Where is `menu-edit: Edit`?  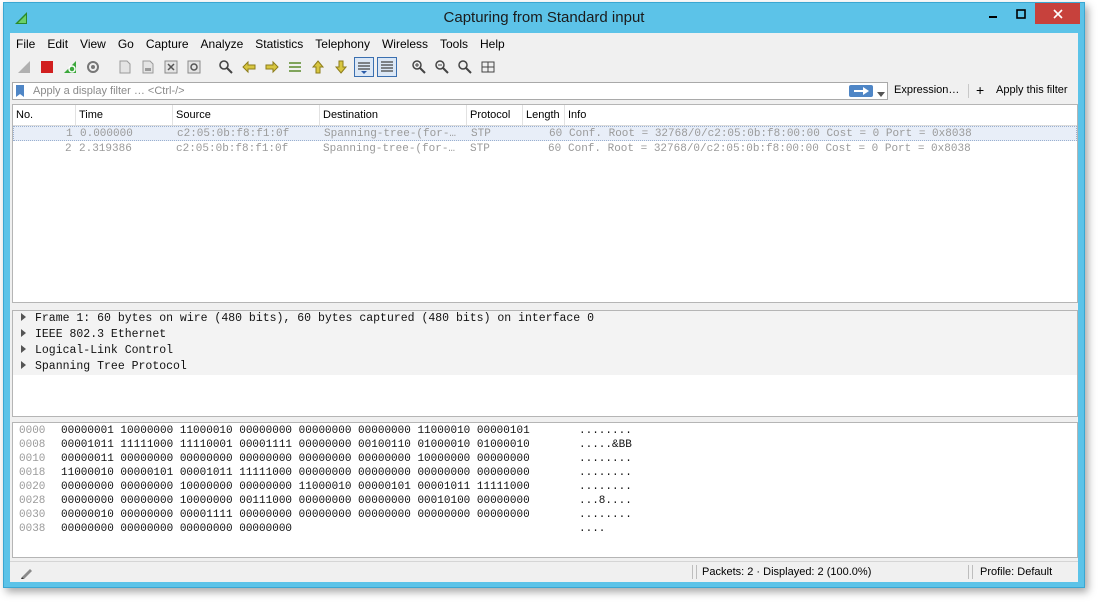 menu-edit: Edit is located at coordinates (57, 44).